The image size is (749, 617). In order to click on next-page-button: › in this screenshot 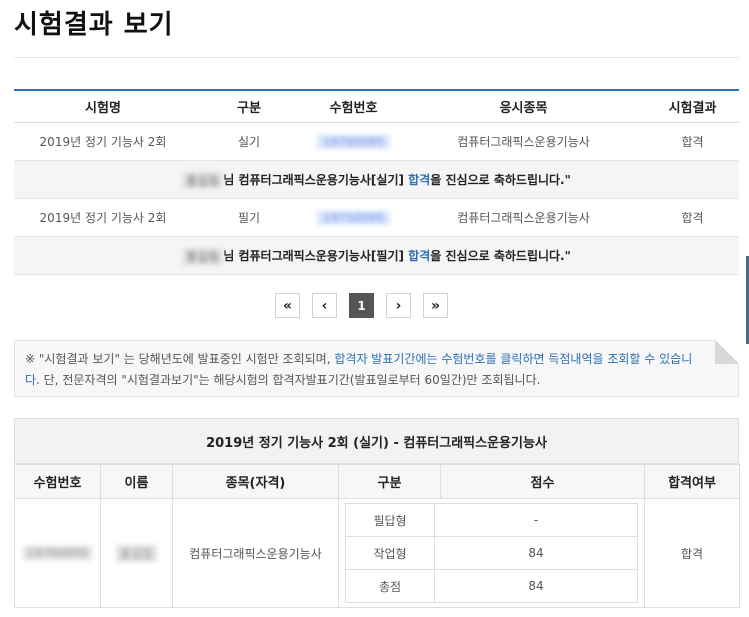, I will do `click(398, 305)`.